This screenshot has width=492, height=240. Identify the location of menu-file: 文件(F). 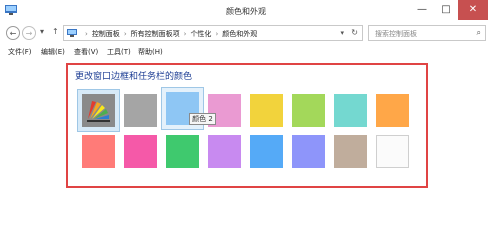
(20, 52).